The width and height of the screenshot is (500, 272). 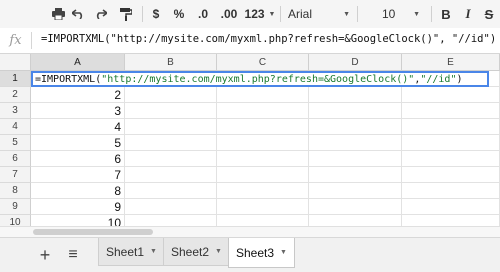 What do you see at coordinates (15, 207) in the screenshot?
I see `row-header-9: 9` at bounding box center [15, 207].